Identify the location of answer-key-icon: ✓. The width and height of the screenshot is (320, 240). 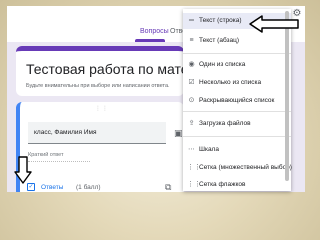
(31, 187).